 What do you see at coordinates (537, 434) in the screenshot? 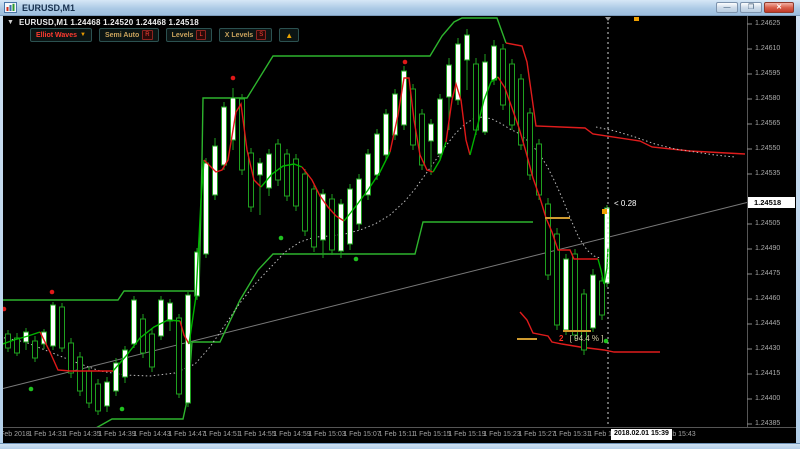
I see `time-axis-label: 1 Feb 15:27` at bounding box center [537, 434].